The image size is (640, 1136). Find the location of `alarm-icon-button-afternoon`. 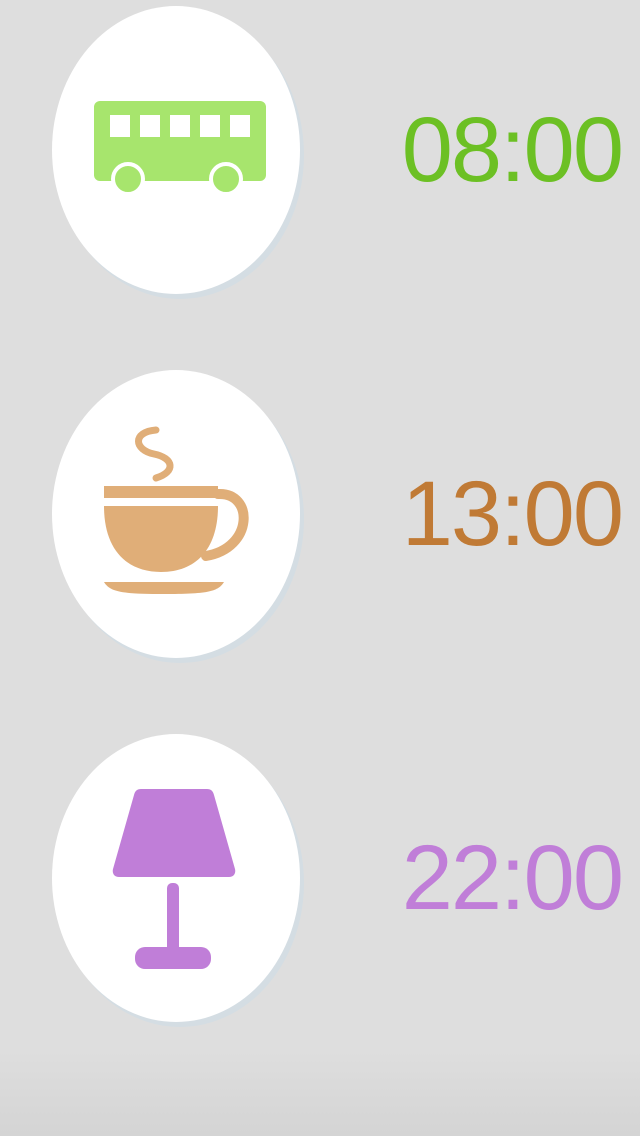

alarm-icon-button-afternoon is located at coordinates (176, 514).